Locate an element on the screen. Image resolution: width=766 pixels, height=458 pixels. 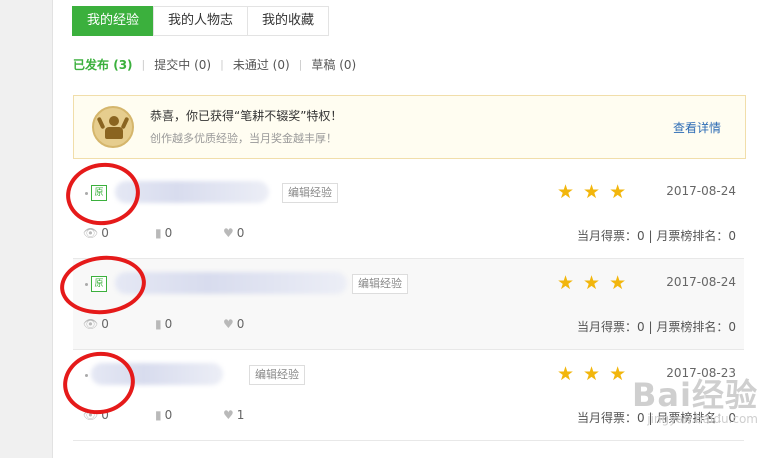
filter-published: 已发布 (3) is located at coordinates (103, 64).